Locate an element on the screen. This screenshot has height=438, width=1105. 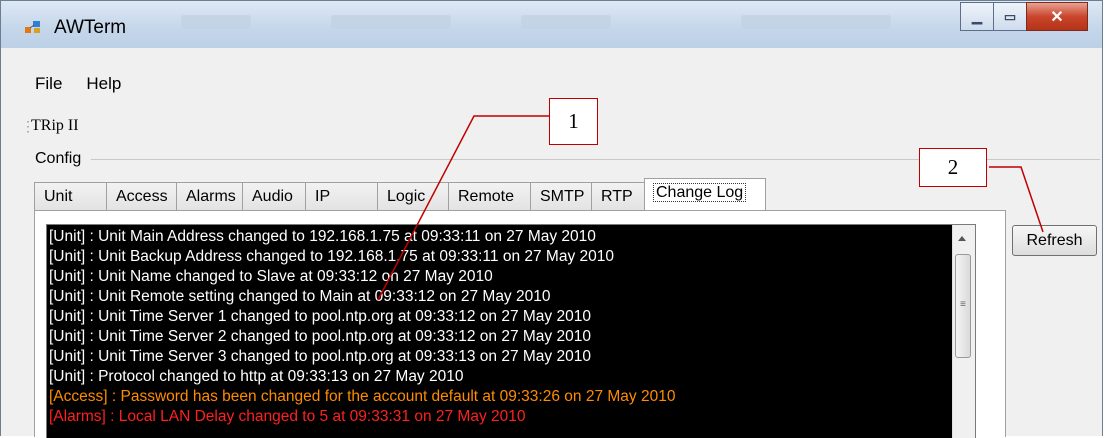
callout-1-leader-line is located at coordinates (463, 208).